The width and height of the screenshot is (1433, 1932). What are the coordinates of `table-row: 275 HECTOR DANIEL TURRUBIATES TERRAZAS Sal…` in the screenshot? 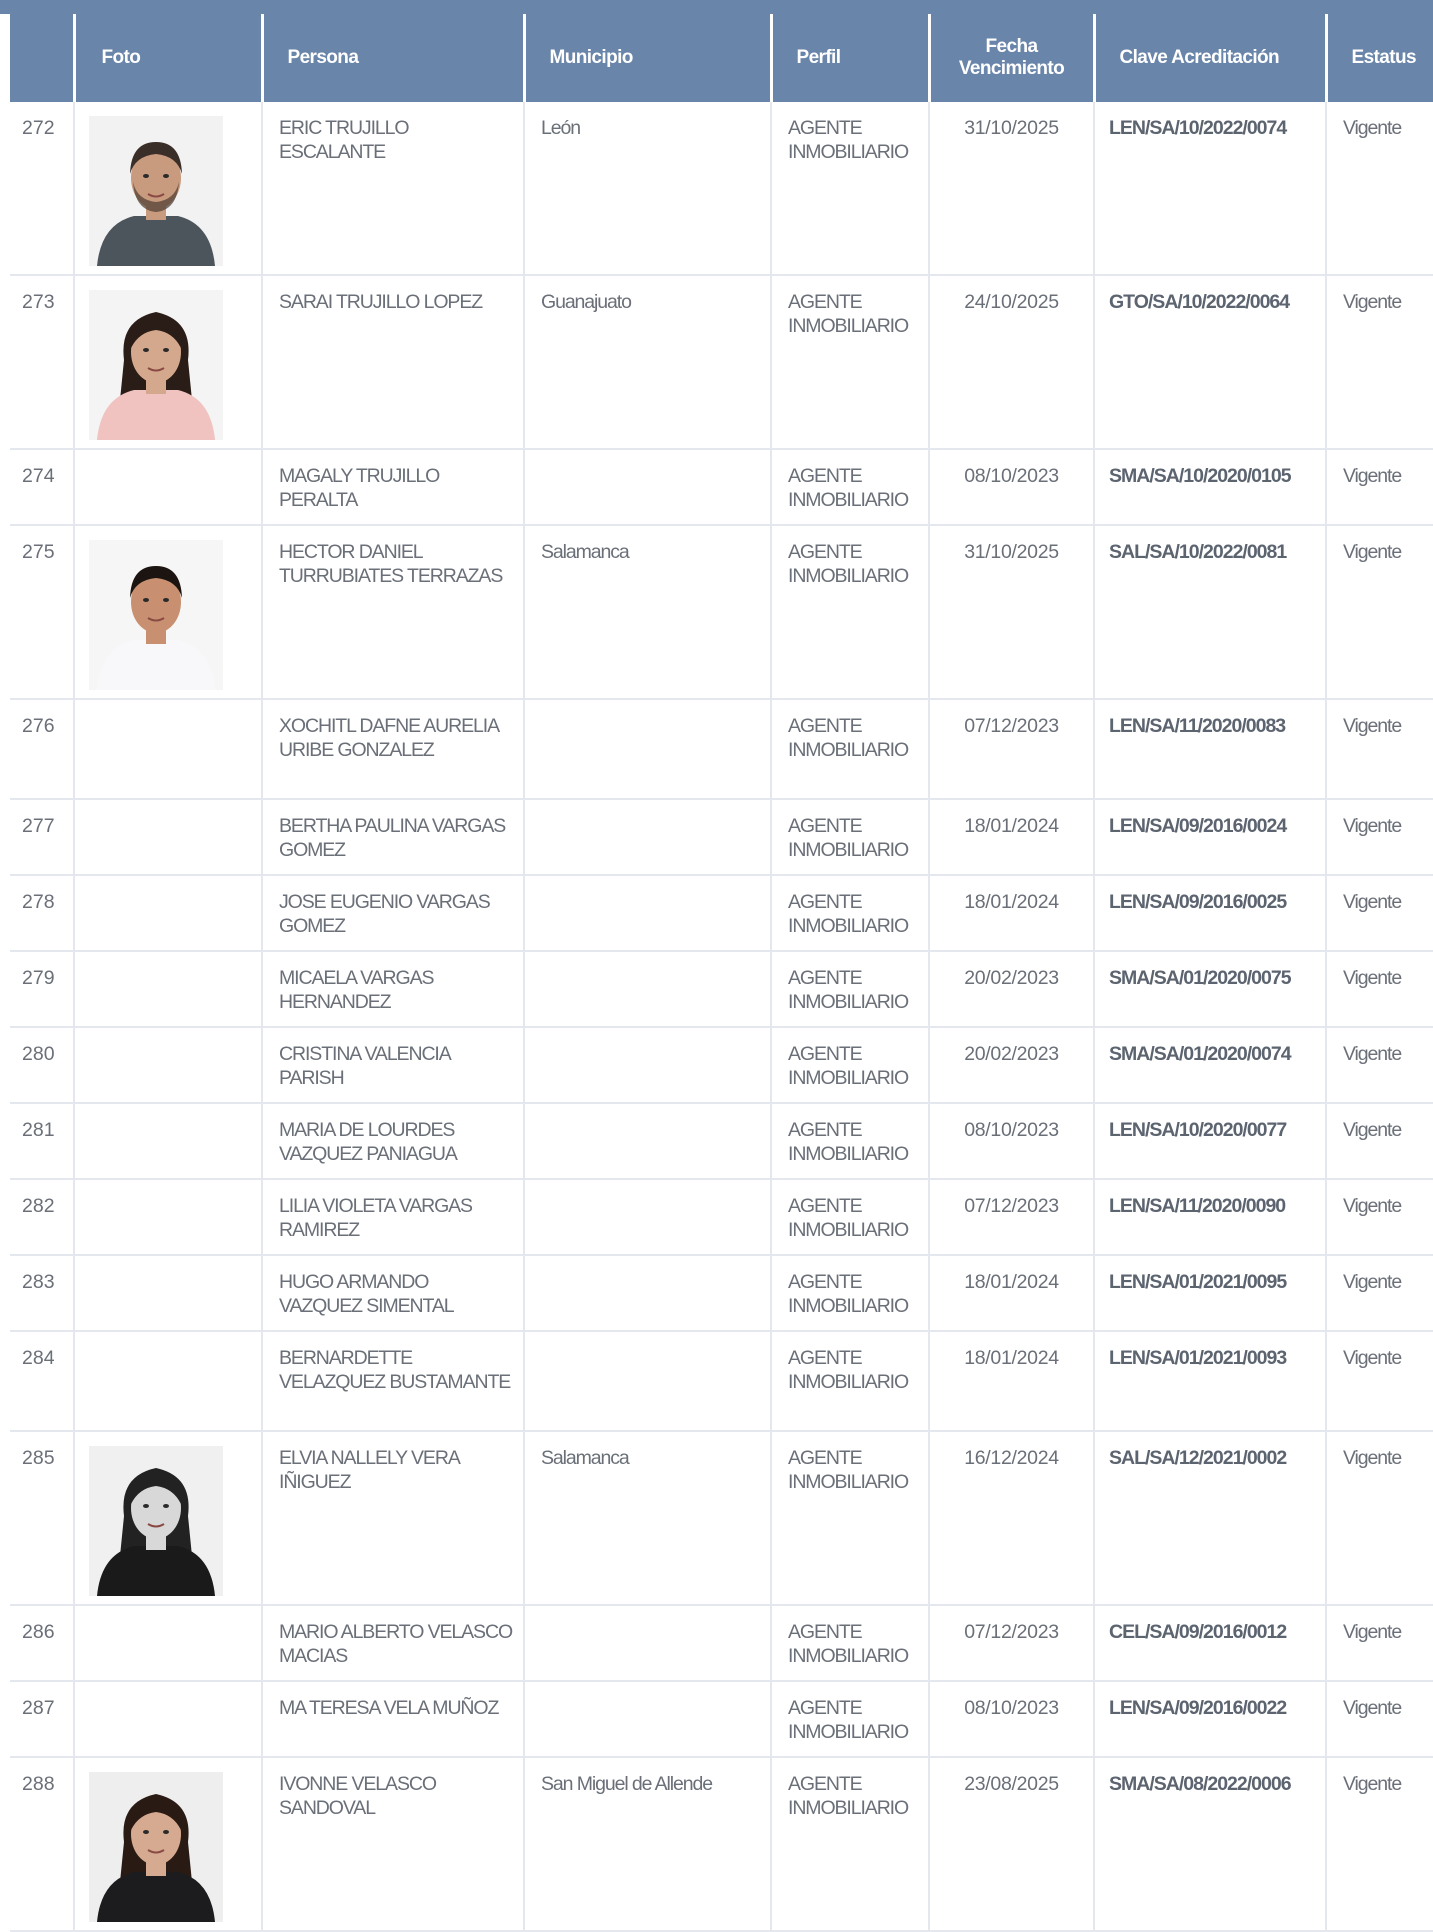 It's located at (721, 612).